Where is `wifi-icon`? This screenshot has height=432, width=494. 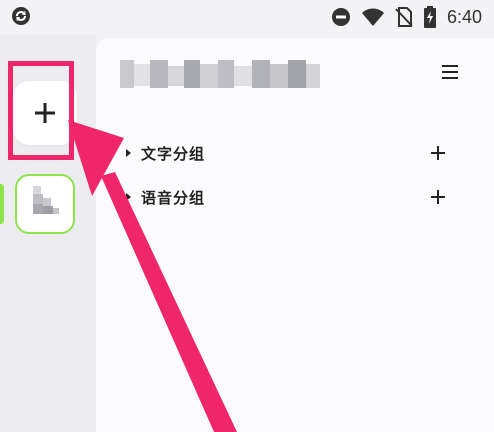
wifi-icon is located at coordinates (372, 17).